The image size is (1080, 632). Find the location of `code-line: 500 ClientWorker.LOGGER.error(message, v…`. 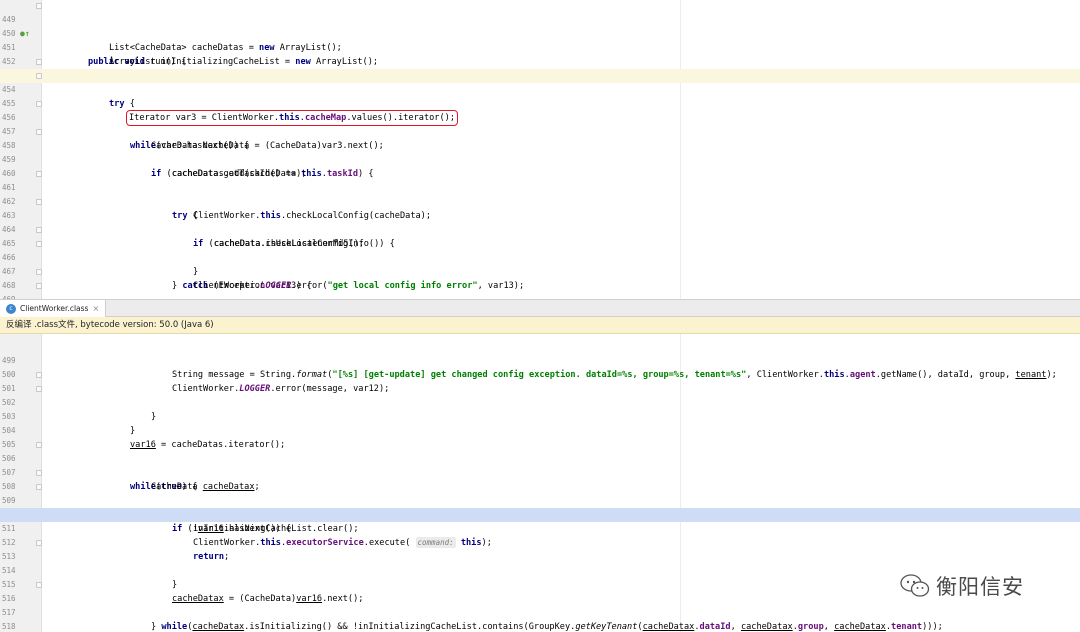

code-line: 500 ClientWorker.LOGGER.error(message, v… is located at coordinates (540, 374).